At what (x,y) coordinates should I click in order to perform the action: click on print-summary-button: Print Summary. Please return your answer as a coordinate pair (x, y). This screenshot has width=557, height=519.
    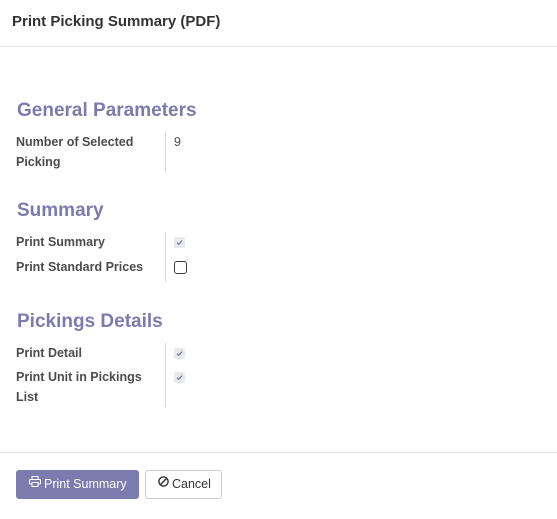
    Looking at the image, I should click on (77, 484).